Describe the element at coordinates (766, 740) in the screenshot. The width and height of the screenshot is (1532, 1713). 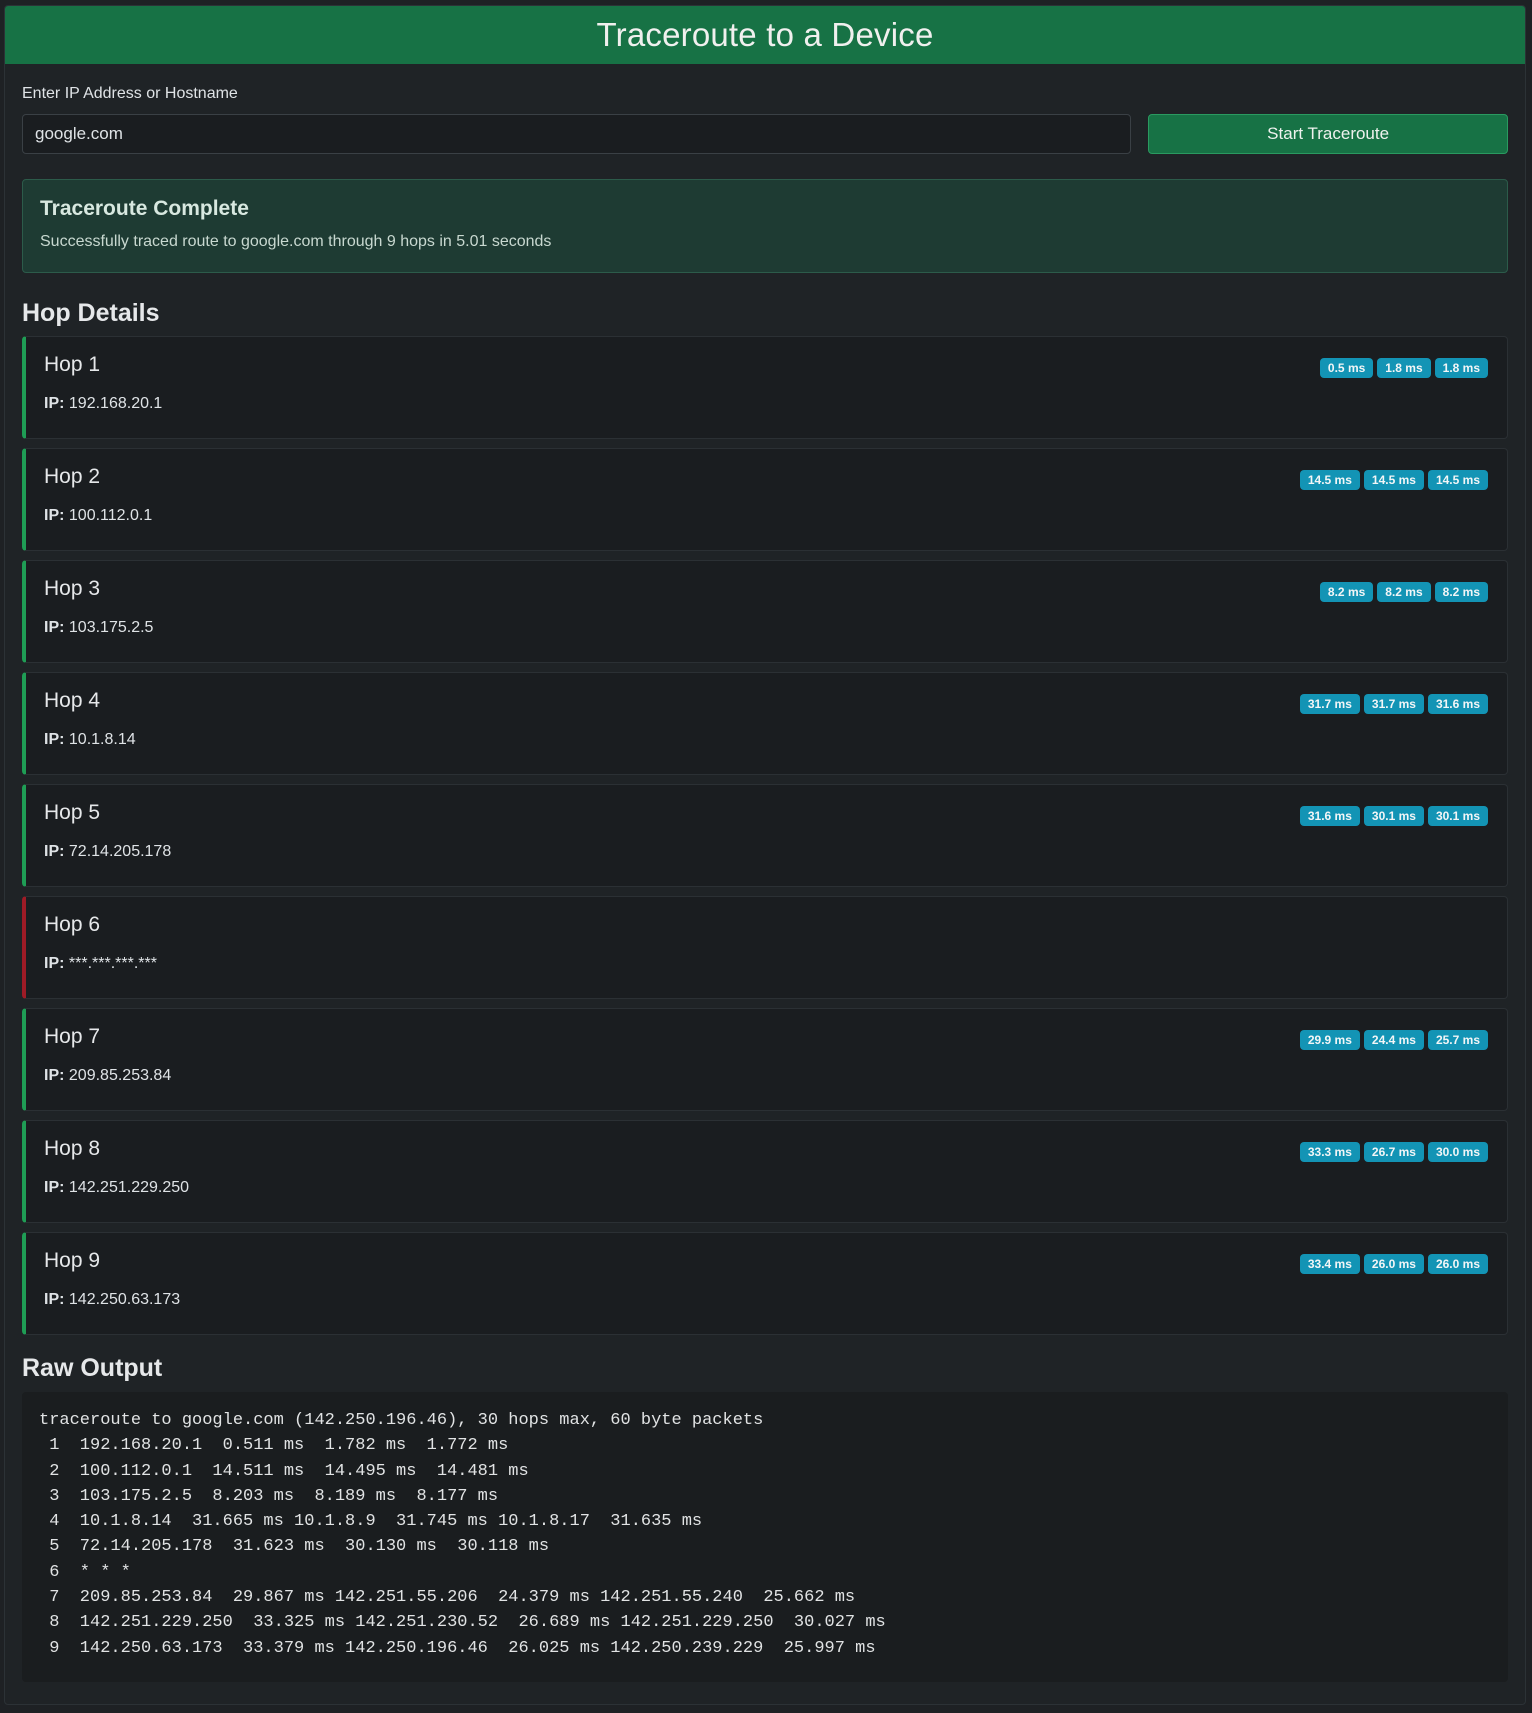
I see `hop-ip: IP: 10.1.8.14` at that location.